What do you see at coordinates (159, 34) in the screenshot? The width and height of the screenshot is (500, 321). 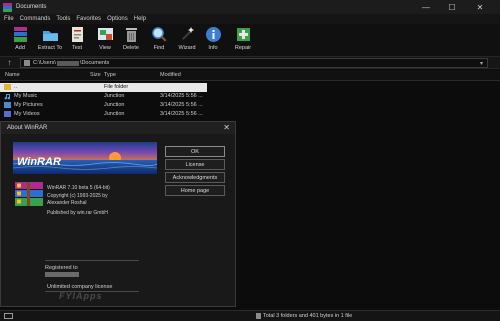 I see `magnifier-icon` at bounding box center [159, 34].